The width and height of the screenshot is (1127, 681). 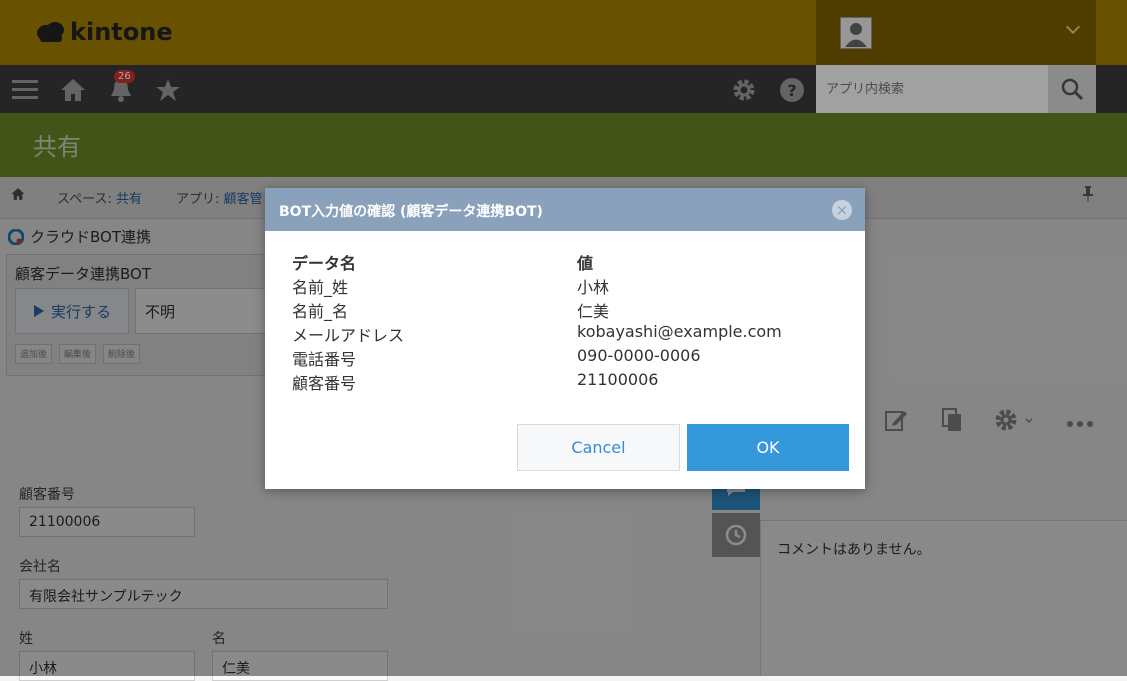 I want to click on row-value: 090-0000-0006, so click(x=639, y=355).